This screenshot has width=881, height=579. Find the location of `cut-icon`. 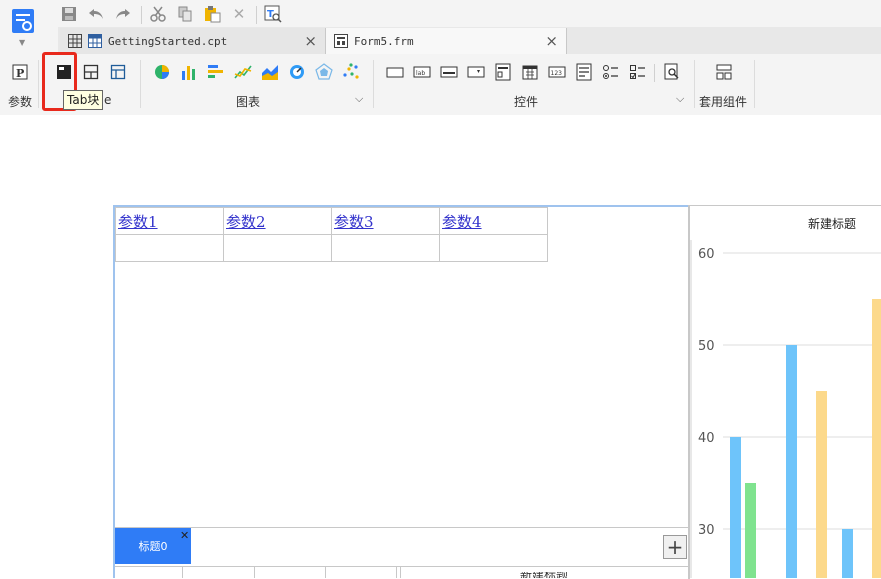

cut-icon is located at coordinates (158, 14).